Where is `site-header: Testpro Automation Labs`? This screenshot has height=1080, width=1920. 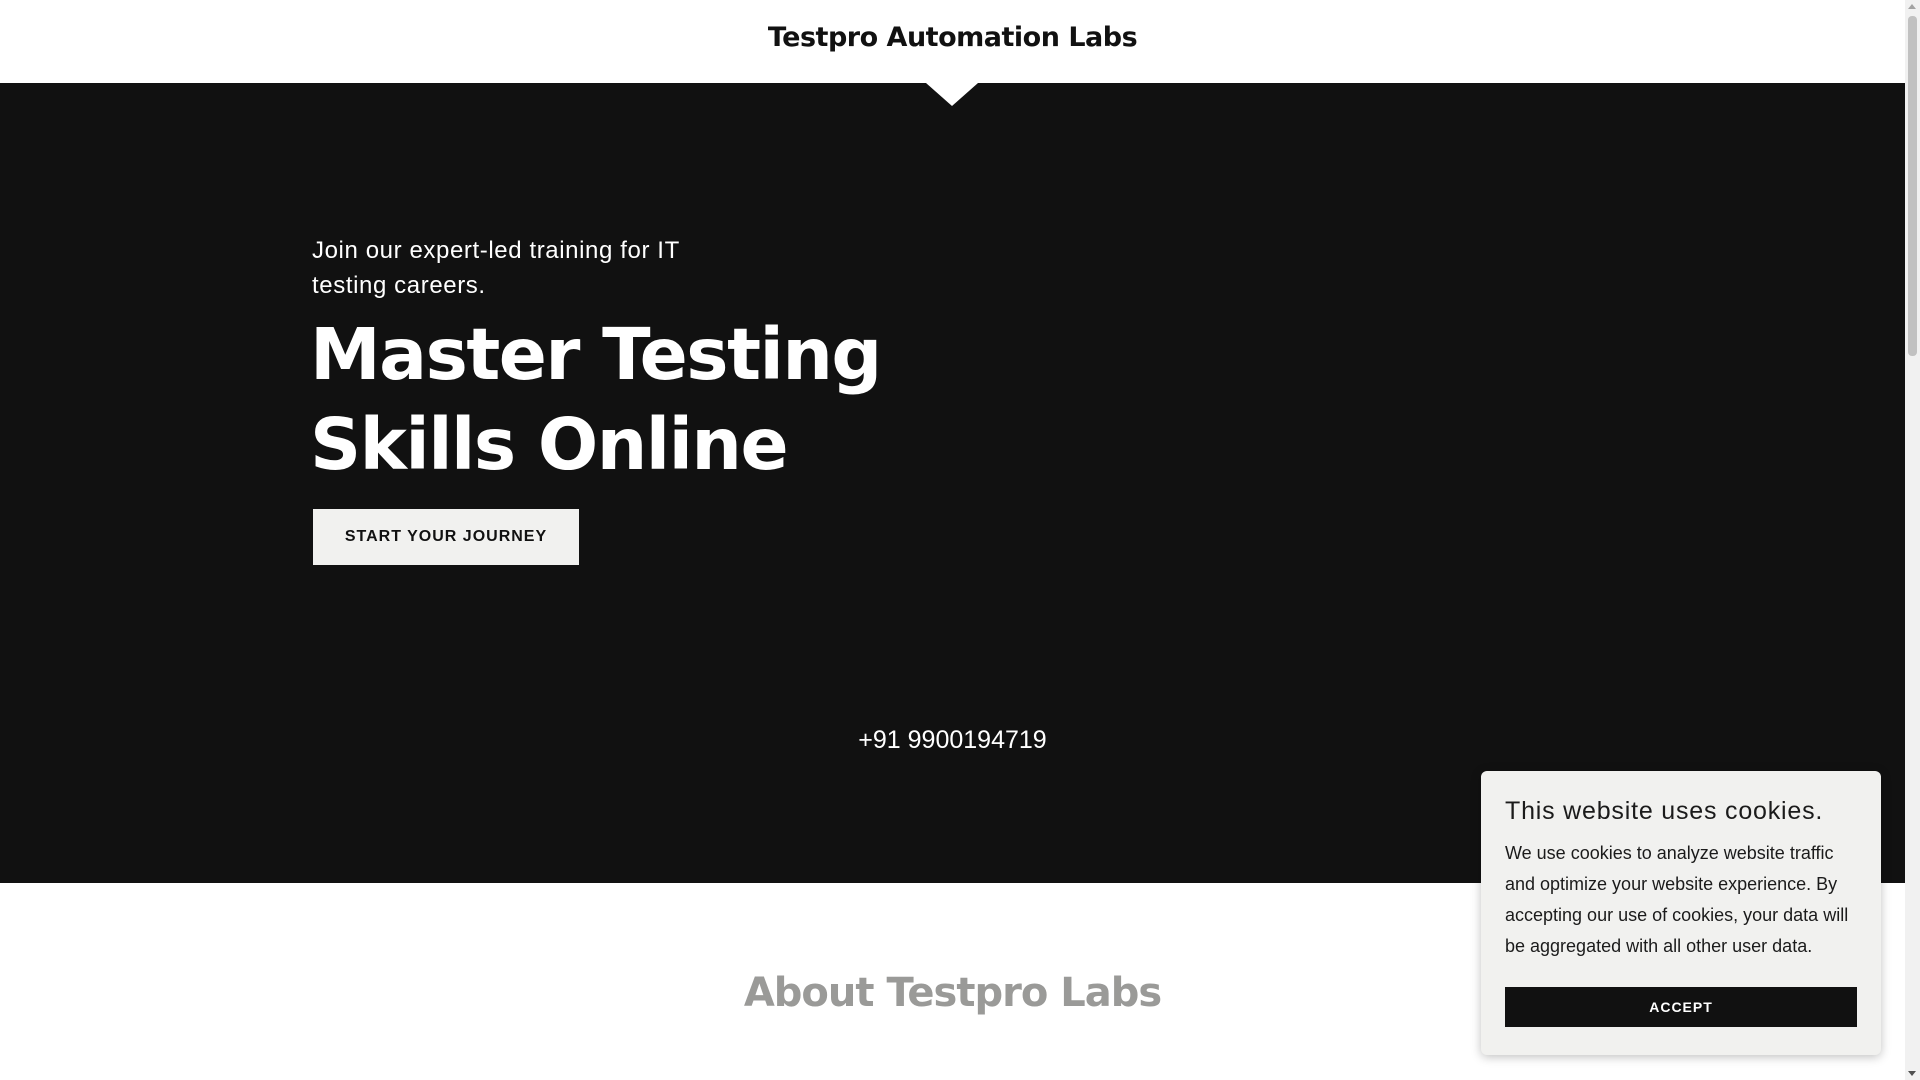
site-header: Testpro Automation Labs is located at coordinates (952, 41).